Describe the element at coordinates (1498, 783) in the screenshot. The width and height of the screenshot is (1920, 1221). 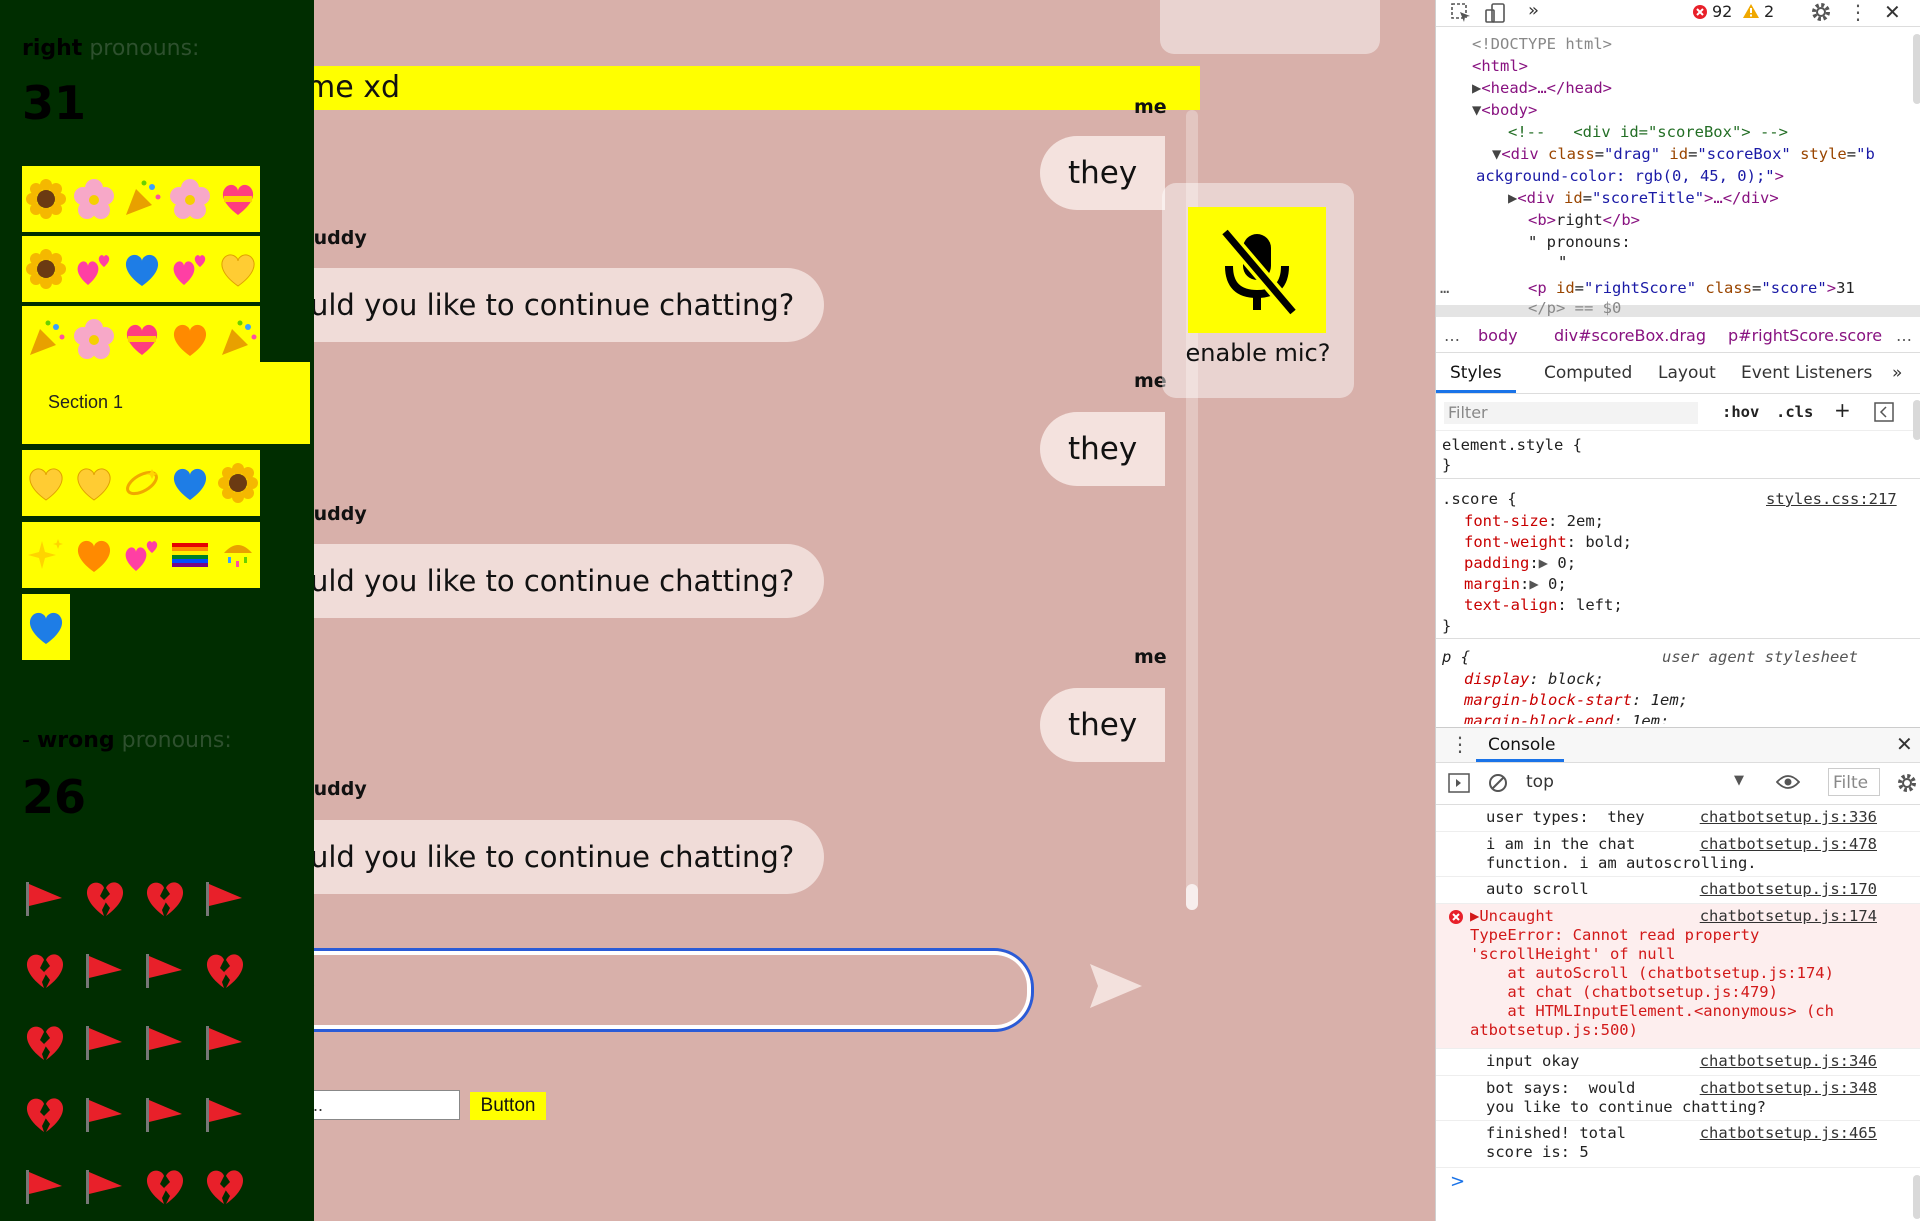
I see `clear-console-icon` at that location.